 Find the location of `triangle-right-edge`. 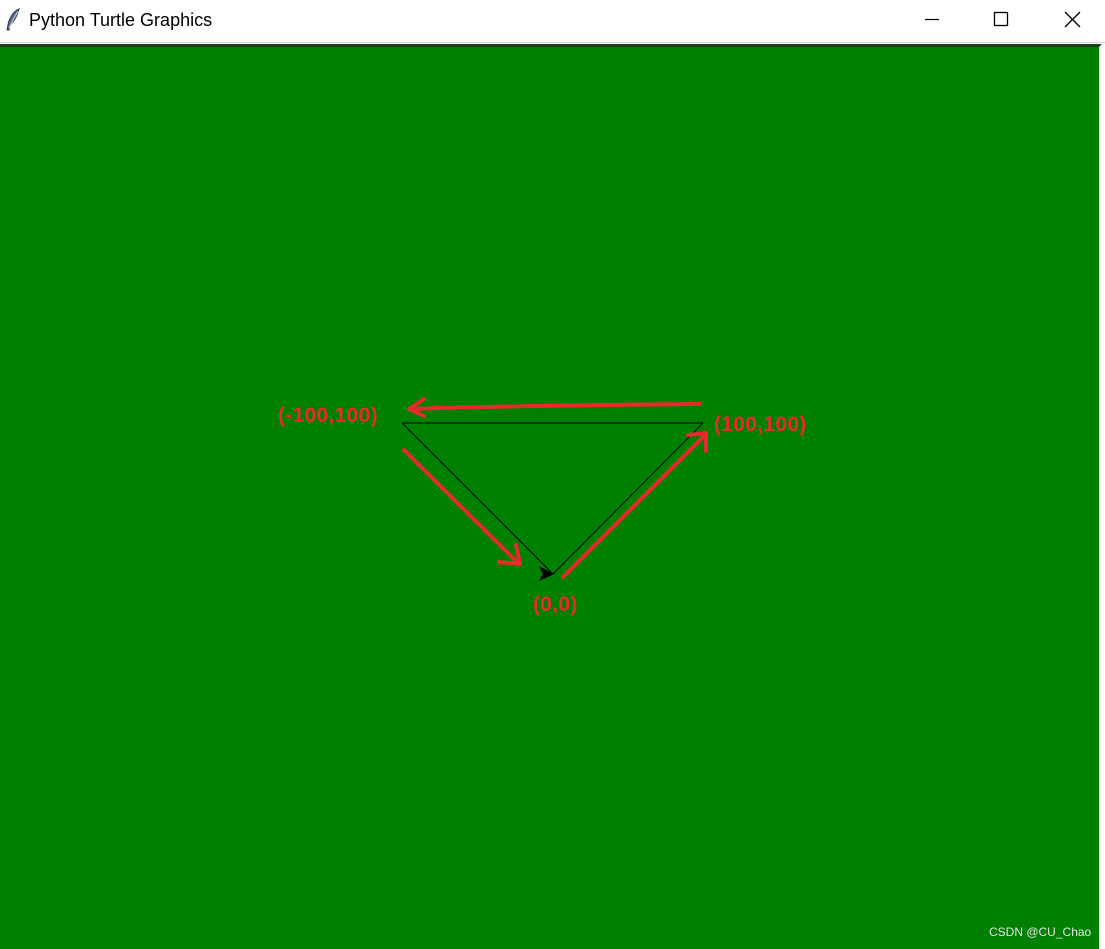

triangle-right-edge is located at coordinates (628, 498).